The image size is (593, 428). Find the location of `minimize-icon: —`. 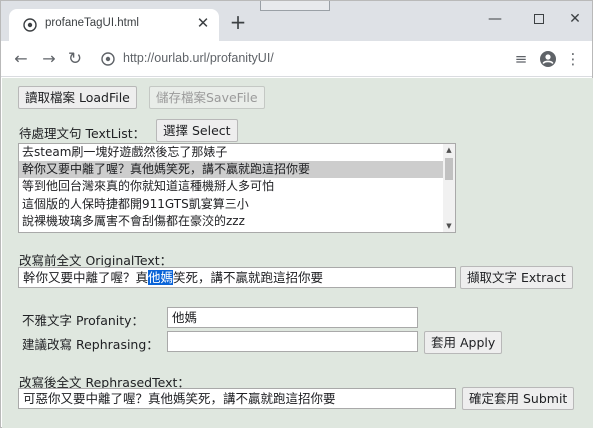

minimize-icon: — is located at coordinates (495, 19).